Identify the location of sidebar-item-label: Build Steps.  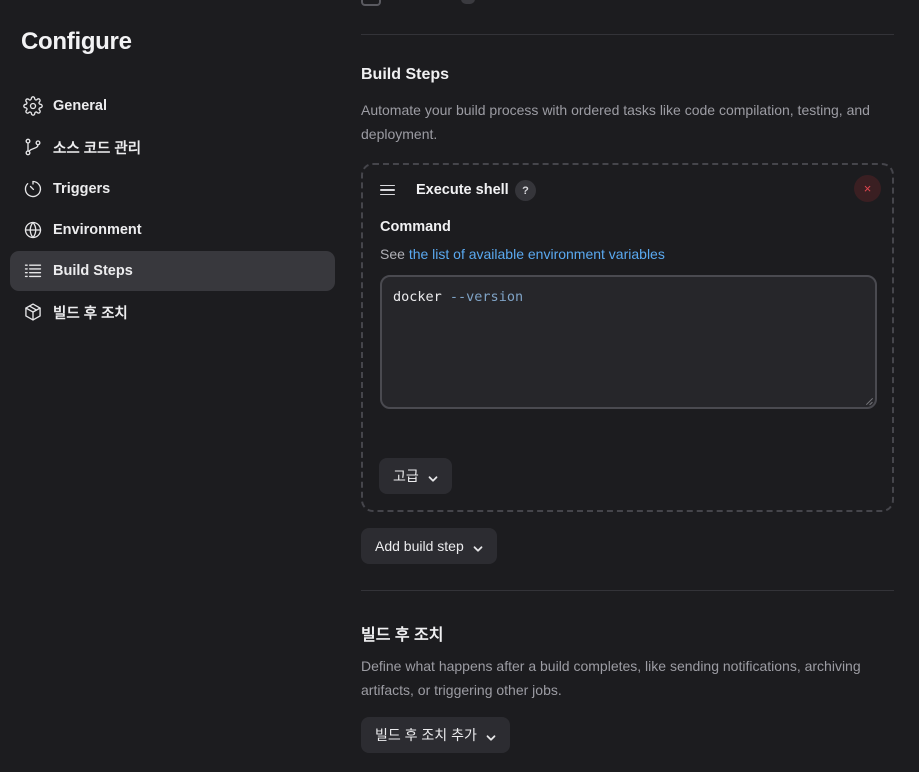
(93, 271).